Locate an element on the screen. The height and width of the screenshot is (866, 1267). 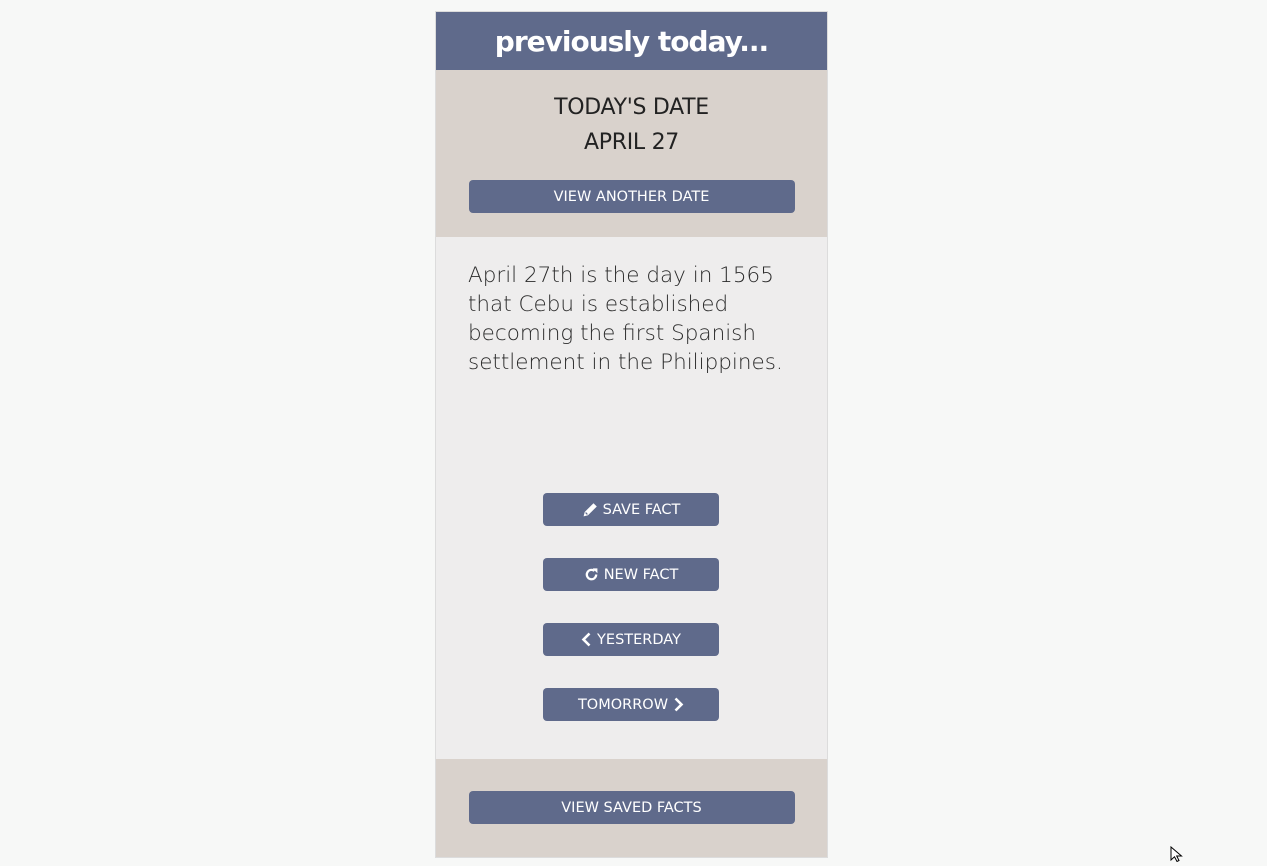
save-fact-button: SAVE FACT is located at coordinates (631, 509).